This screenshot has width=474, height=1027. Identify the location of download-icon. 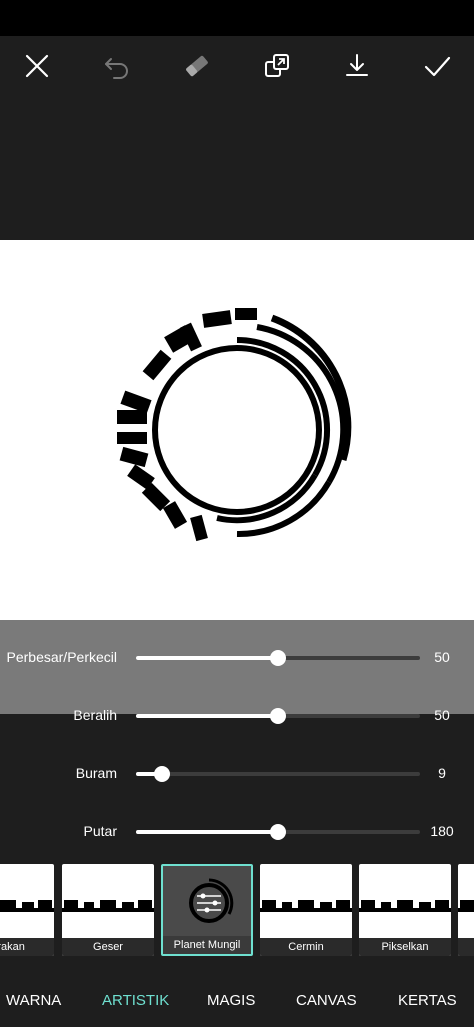
(357, 65).